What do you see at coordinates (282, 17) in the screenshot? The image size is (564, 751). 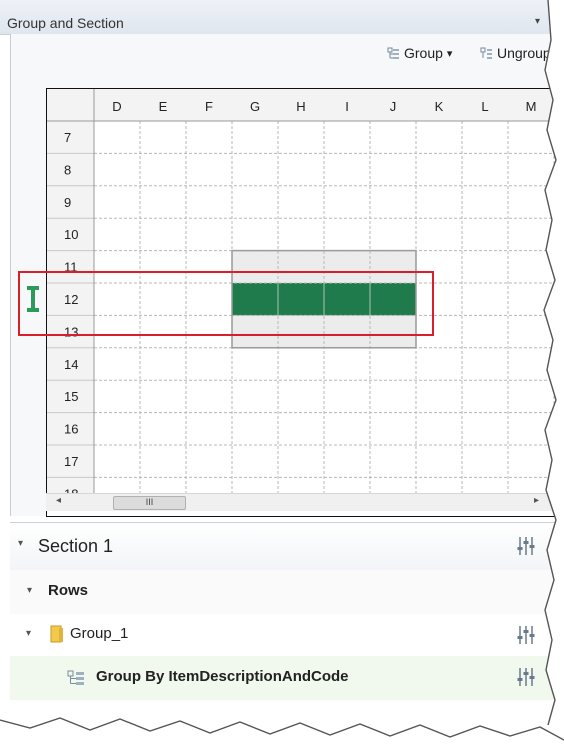 I see `panel-titlebar: Group and Section ▾ ×` at bounding box center [282, 17].